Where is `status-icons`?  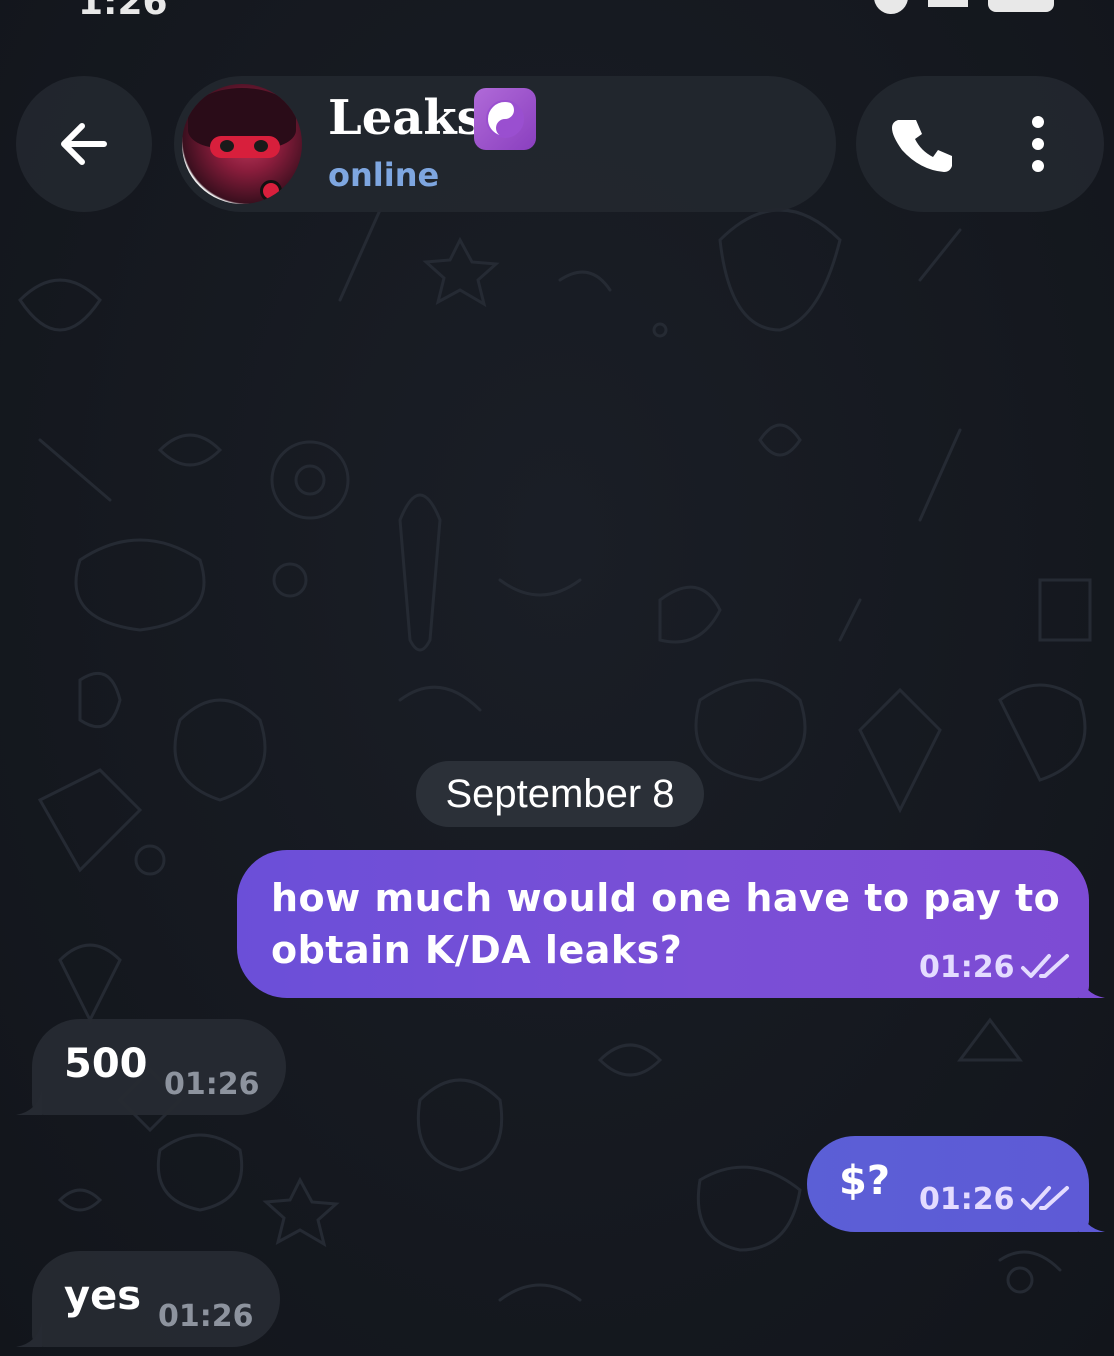 status-icons is located at coordinates (964, 7).